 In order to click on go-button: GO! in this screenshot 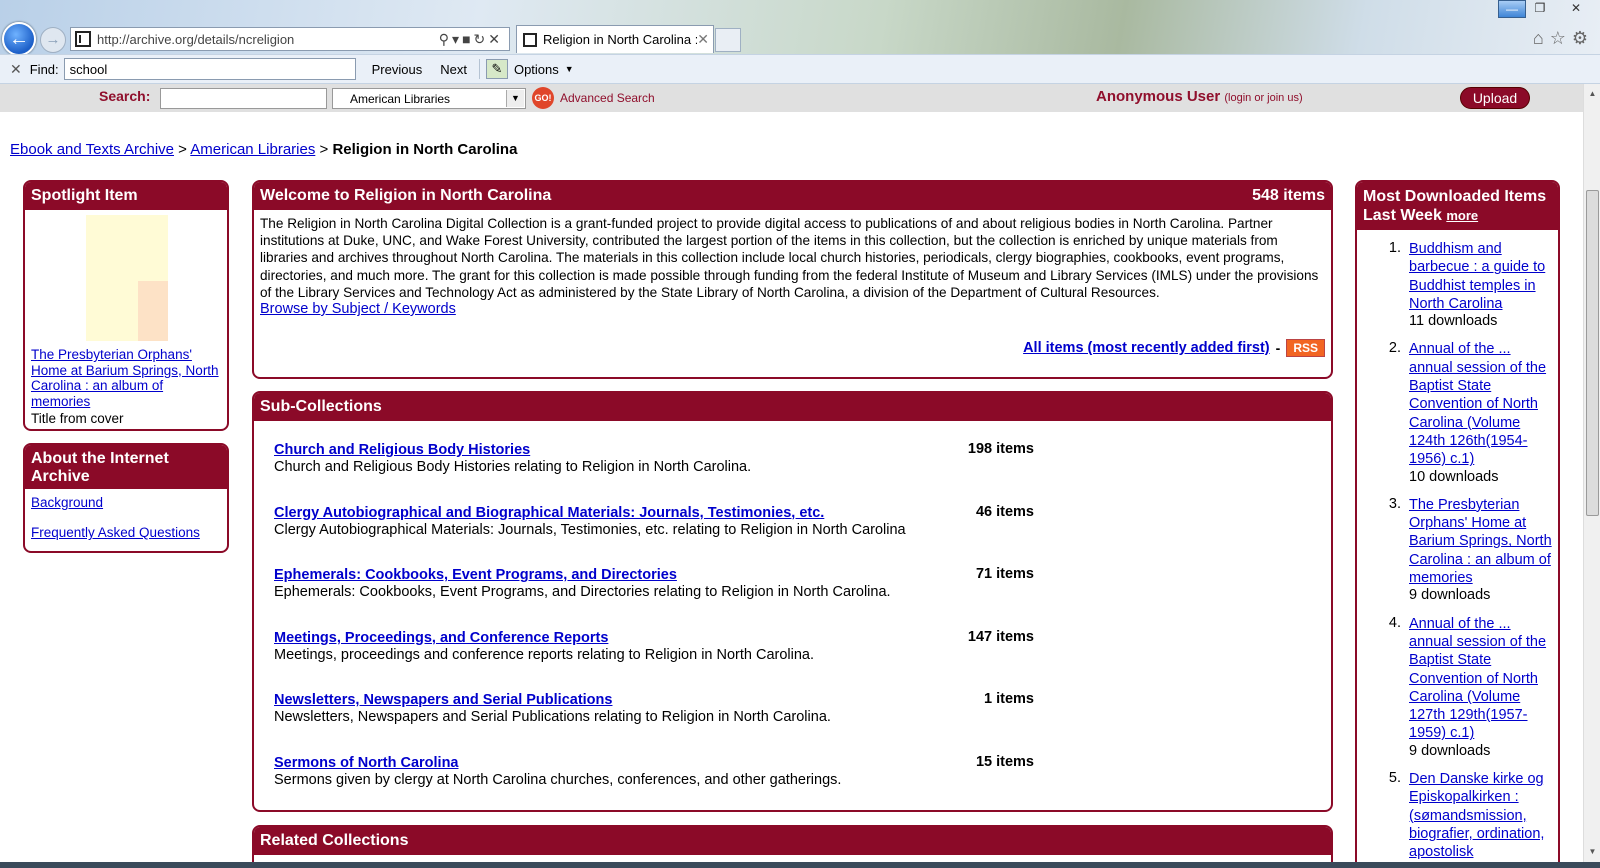, I will do `click(543, 98)`.